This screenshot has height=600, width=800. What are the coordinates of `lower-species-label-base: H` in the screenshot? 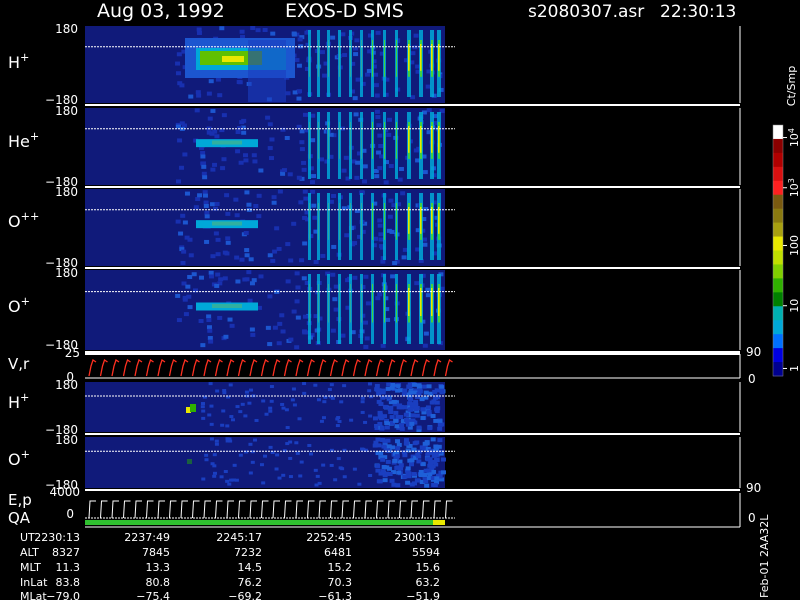 It's located at (14, 402).